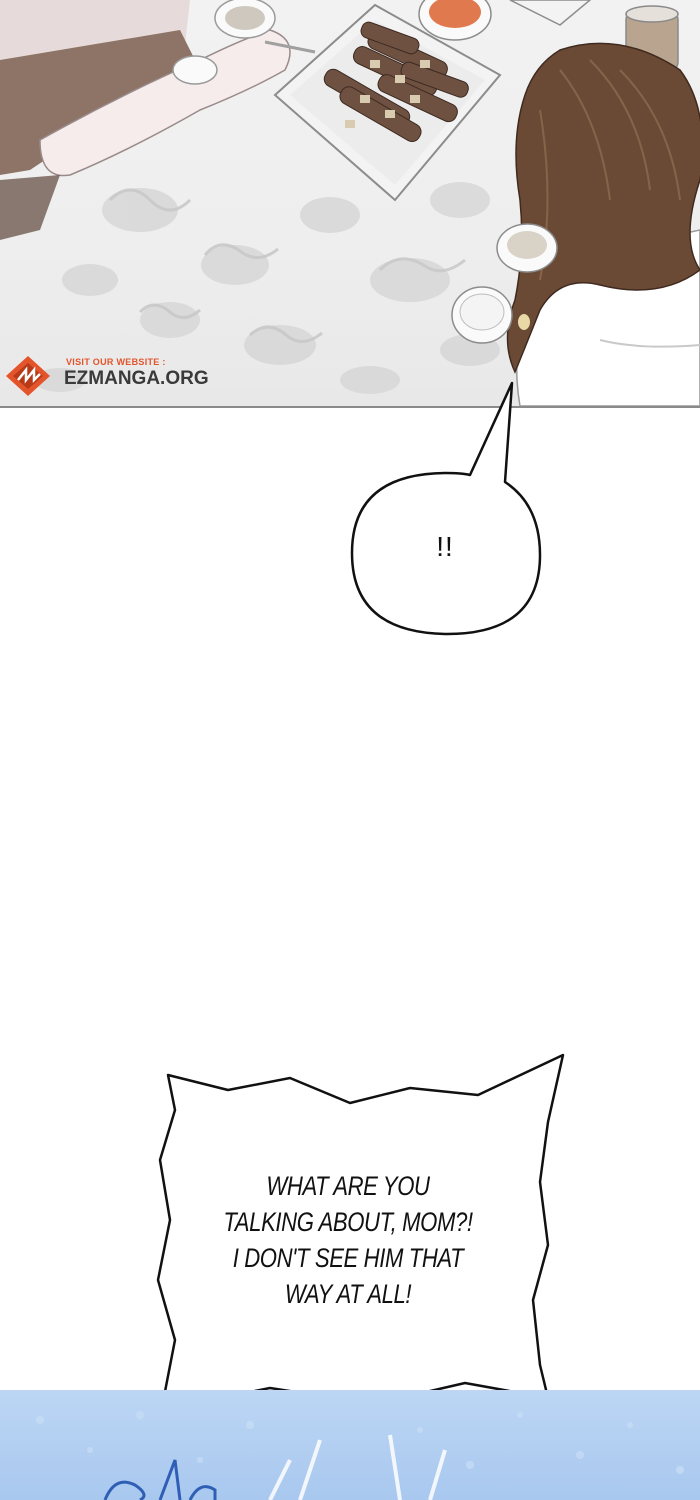 Image resolution: width=700 pixels, height=1500 pixels. What do you see at coordinates (348, 1186) in the screenshot?
I see `dialogue-line: WHAT ARE YOU` at bounding box center [348, 1186].